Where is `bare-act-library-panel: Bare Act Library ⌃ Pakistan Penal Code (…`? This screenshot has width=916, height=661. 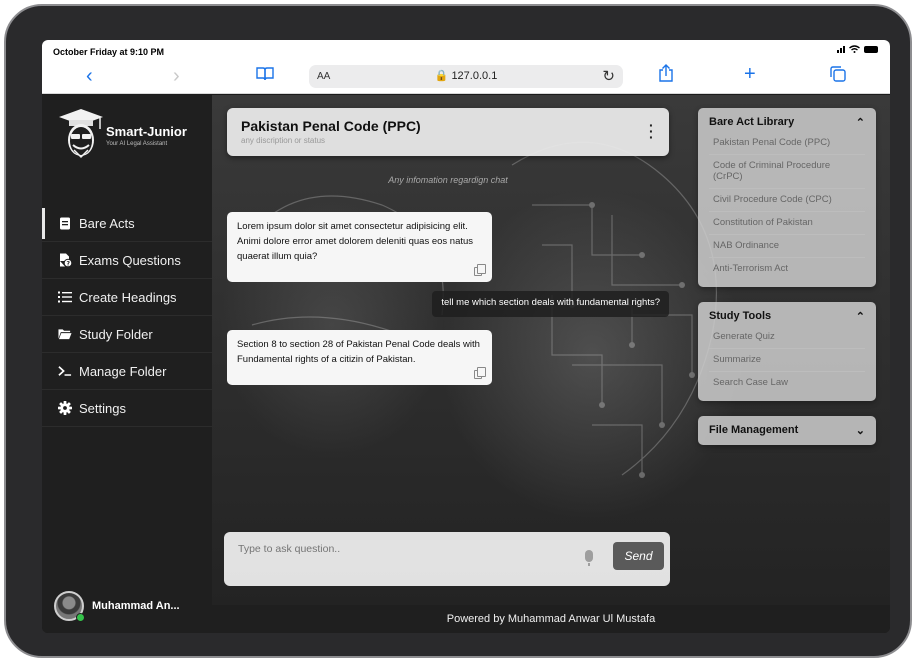
bare-act-library-panel: Bare Act Library ⌃ Pakistan Penal Code (… is located at coordinates (787, 197).